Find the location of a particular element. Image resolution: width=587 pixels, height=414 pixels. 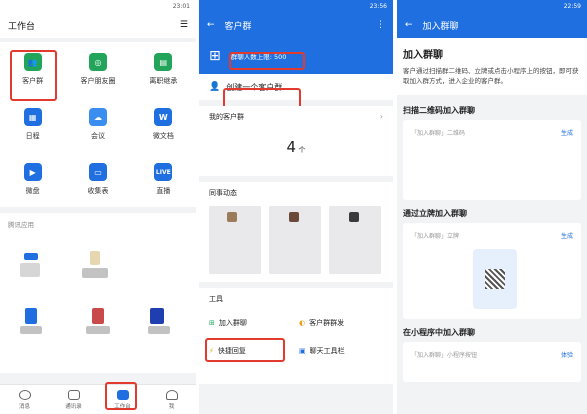

tab-messages: 消息 is located at coordinates (24, 399).